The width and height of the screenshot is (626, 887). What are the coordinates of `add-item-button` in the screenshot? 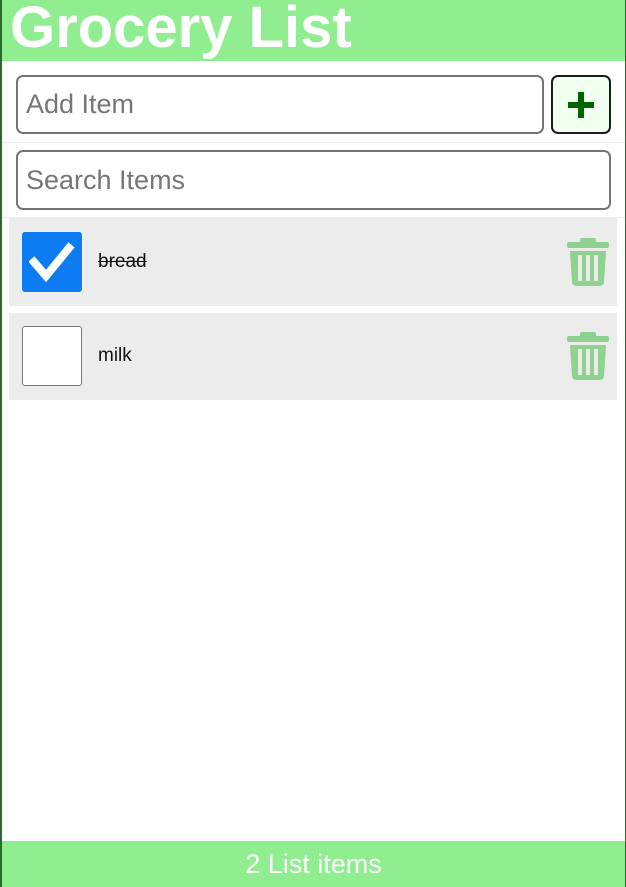 It's located at (581, 104).